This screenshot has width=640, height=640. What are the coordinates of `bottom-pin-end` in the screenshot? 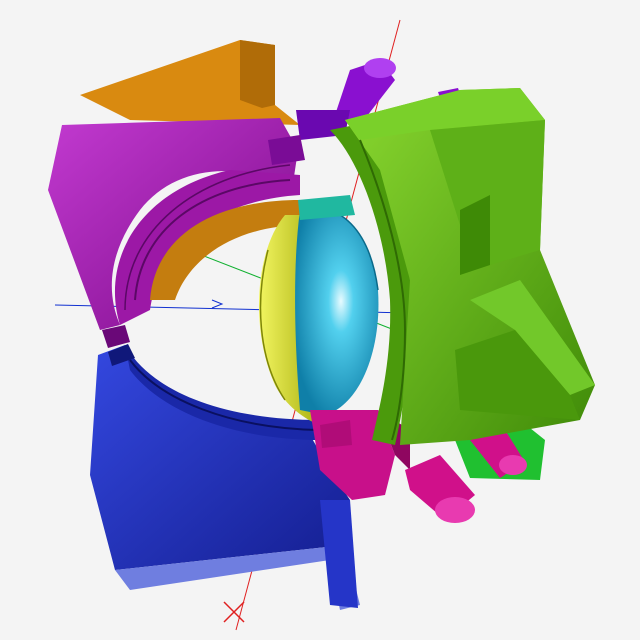 It's located at (455, 510).